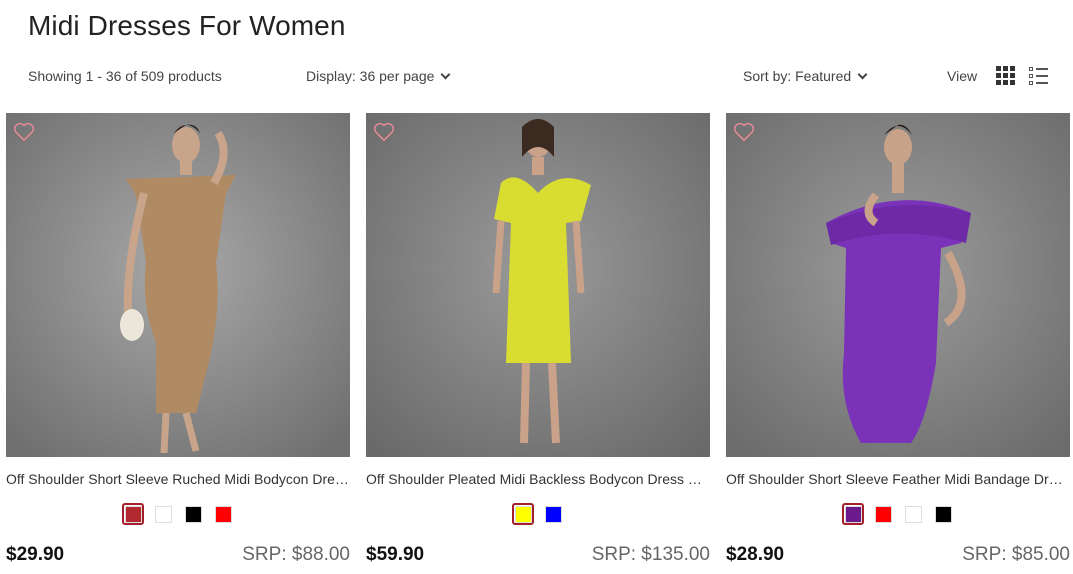  Describe the element at coordinates (395, 554) in the screenshot. I see `product-price: $59.90` at that location.